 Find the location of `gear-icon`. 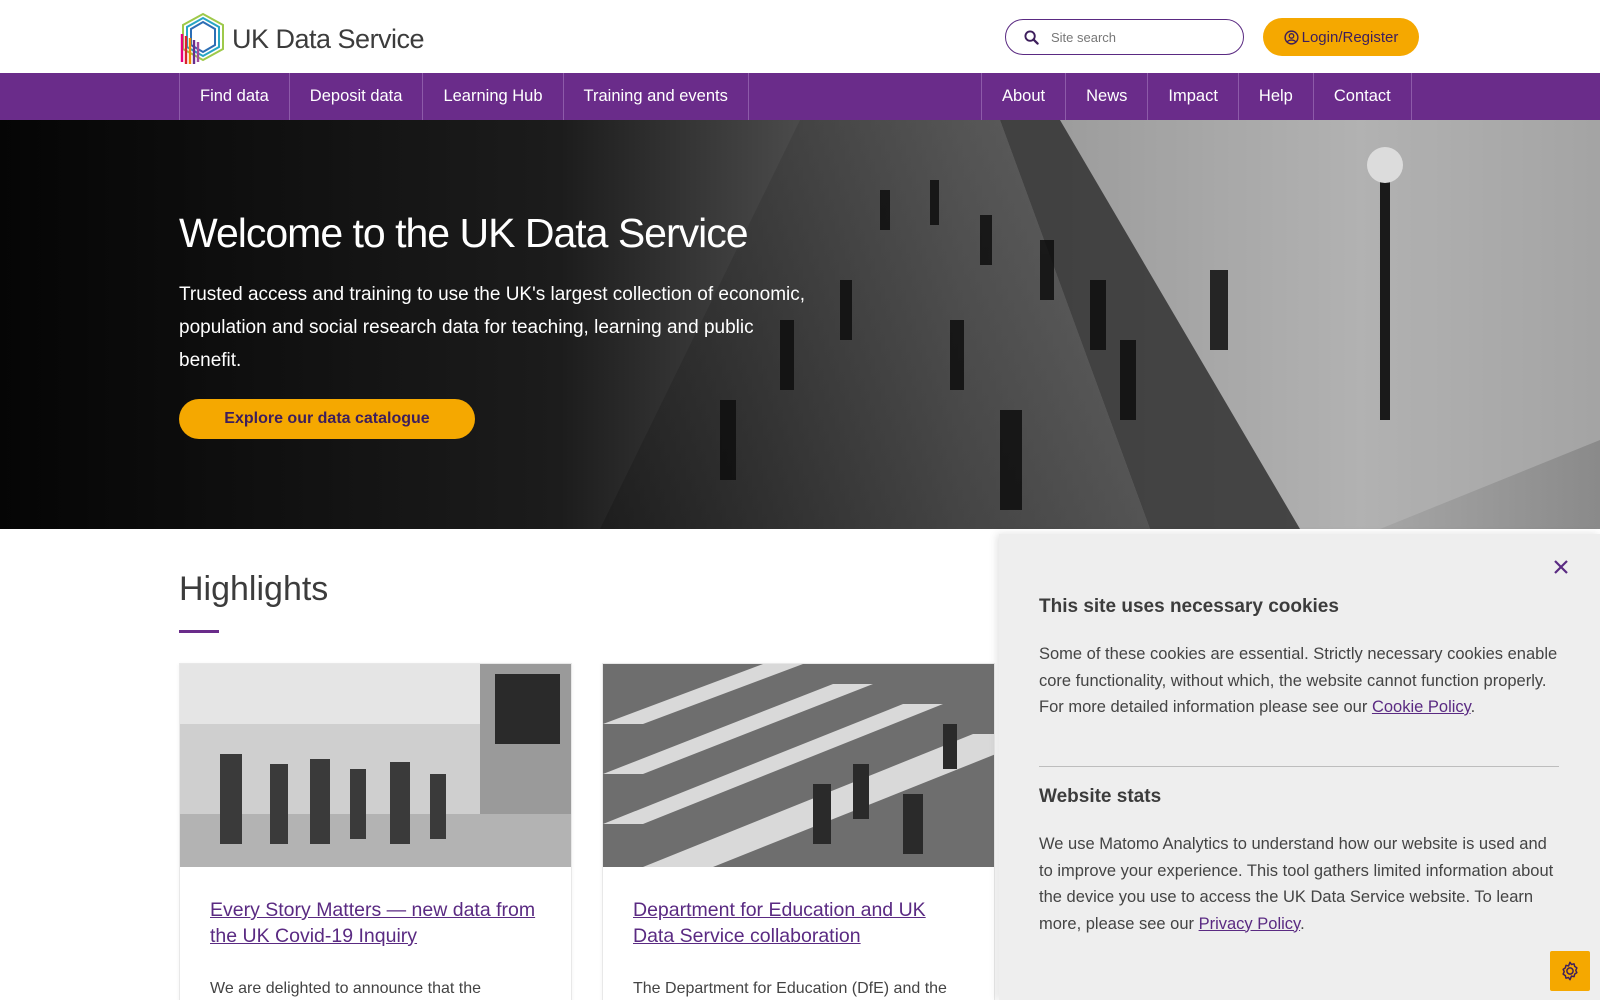

gear-icon is located at coordinates (1570, 971).